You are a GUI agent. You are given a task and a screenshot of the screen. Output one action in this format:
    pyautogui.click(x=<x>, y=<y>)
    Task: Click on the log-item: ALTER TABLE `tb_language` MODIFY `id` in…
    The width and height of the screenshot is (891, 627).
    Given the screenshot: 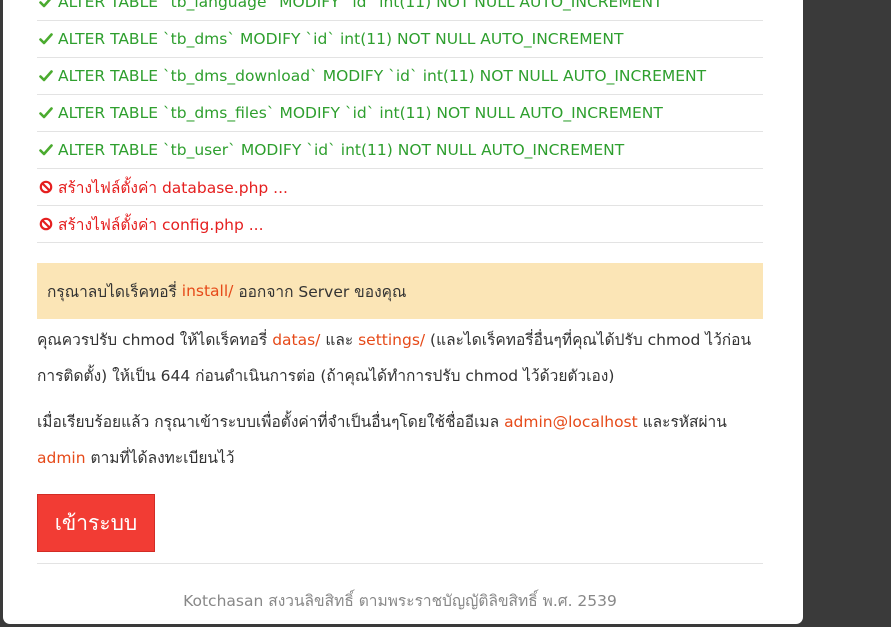 What is the action you would take?
    pyautogui.click(x=400, y=10)
    